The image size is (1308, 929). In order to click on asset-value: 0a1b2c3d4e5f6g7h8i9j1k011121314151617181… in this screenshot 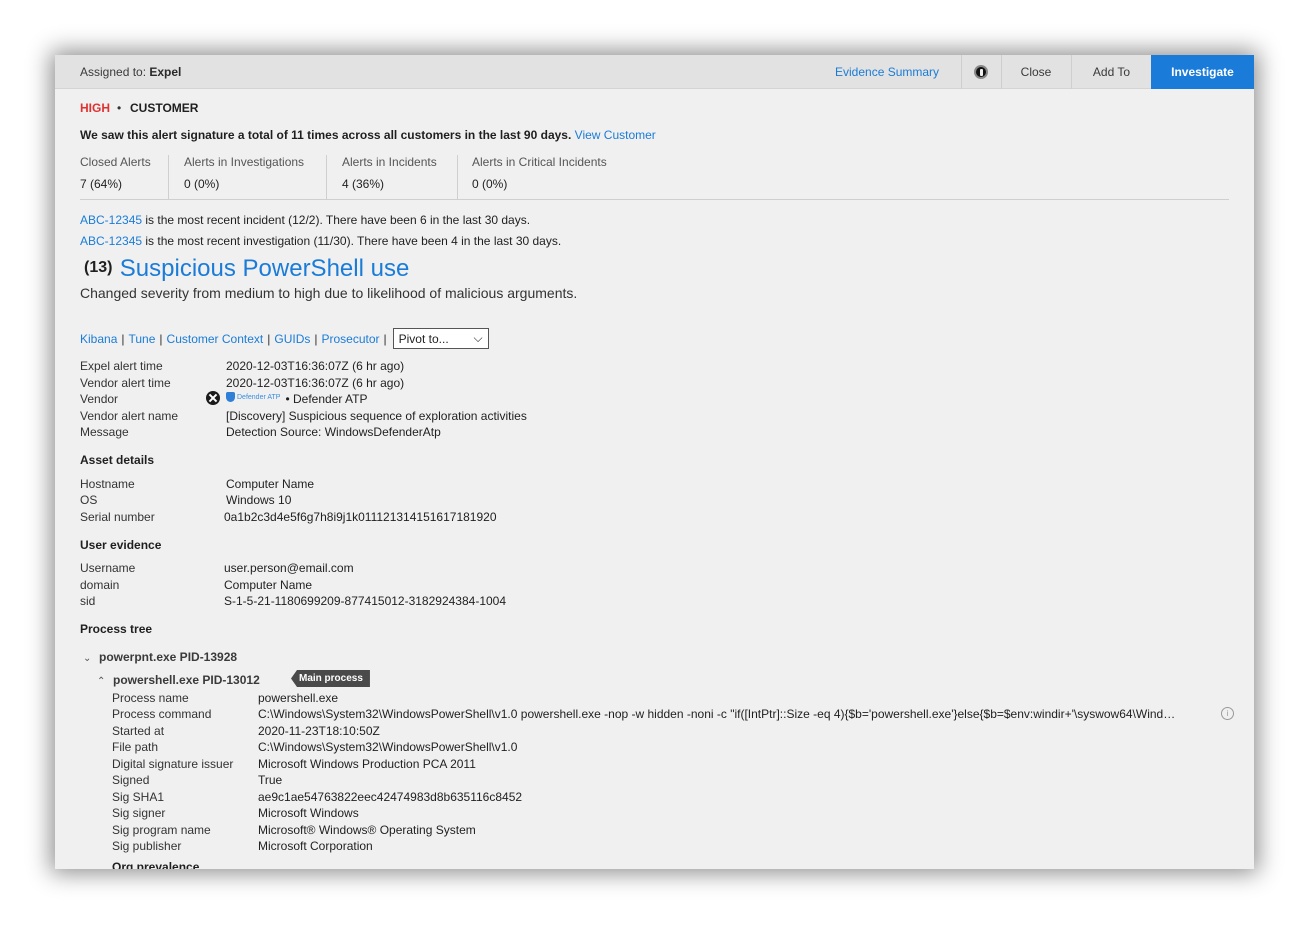, I will do `click(360, 517)`.